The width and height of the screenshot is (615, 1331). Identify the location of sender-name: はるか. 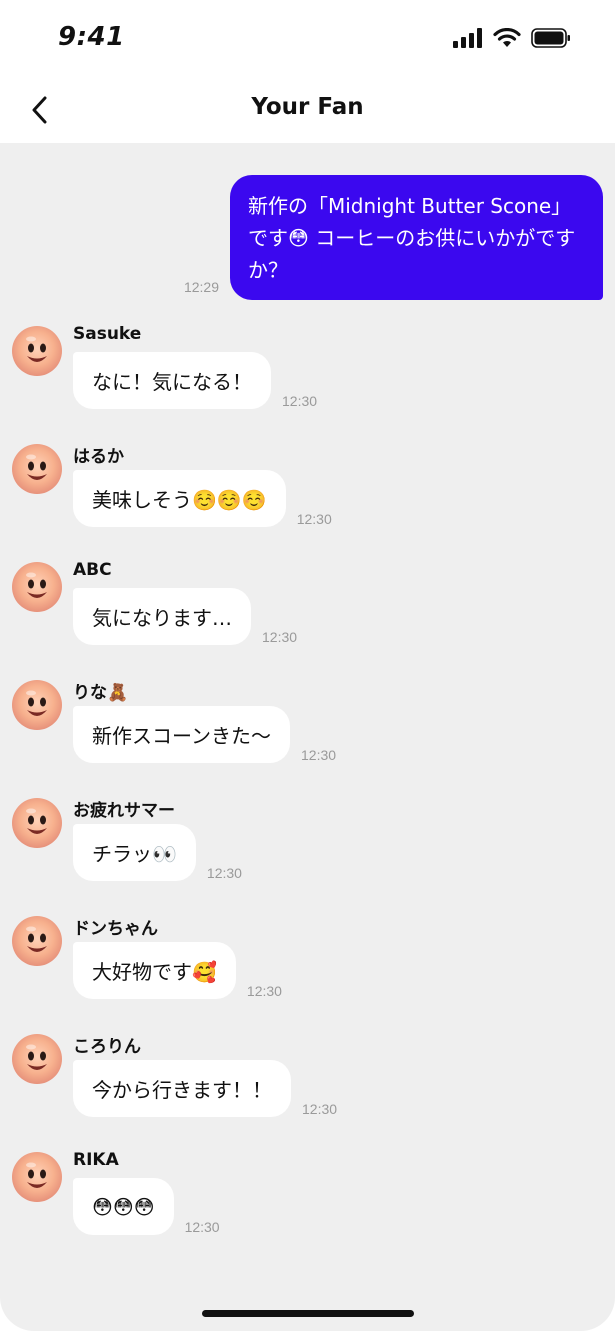
(98, 457).